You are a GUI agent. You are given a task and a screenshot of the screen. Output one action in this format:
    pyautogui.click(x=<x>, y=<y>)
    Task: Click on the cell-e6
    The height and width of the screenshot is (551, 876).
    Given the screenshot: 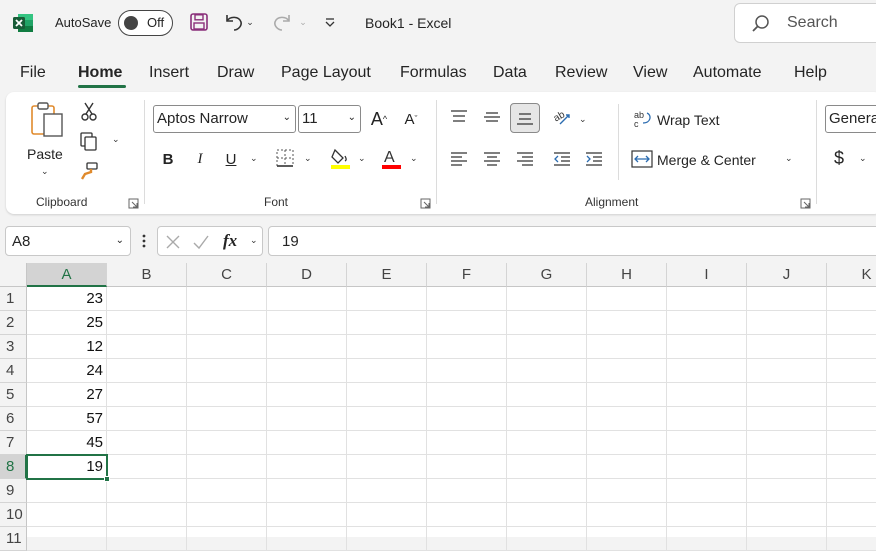 What is the action you would take?
    pyautogui.click(x=387, y=419)
    